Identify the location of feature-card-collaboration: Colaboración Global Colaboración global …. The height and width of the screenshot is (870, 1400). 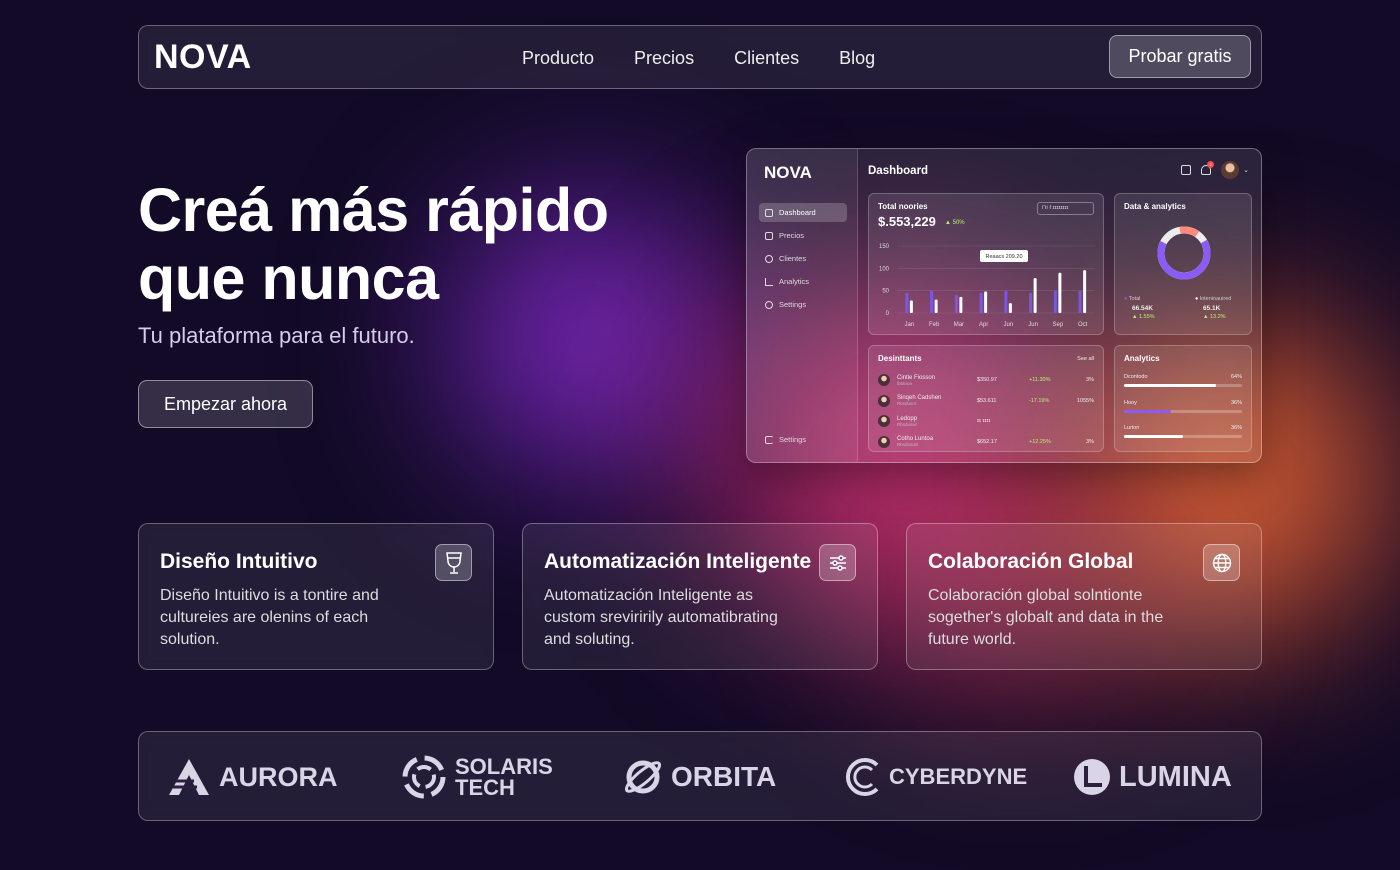
(1084, 596).